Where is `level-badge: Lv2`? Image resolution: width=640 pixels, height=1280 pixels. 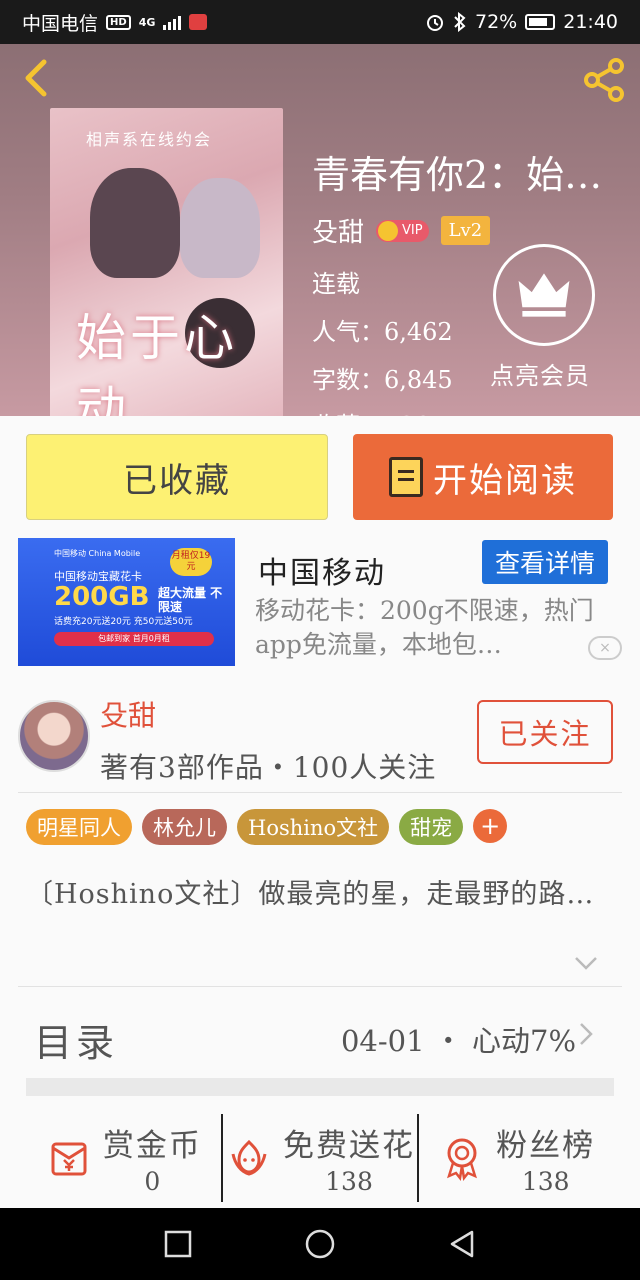 level-badge: Lv2 is located at coordinates (465, 230).